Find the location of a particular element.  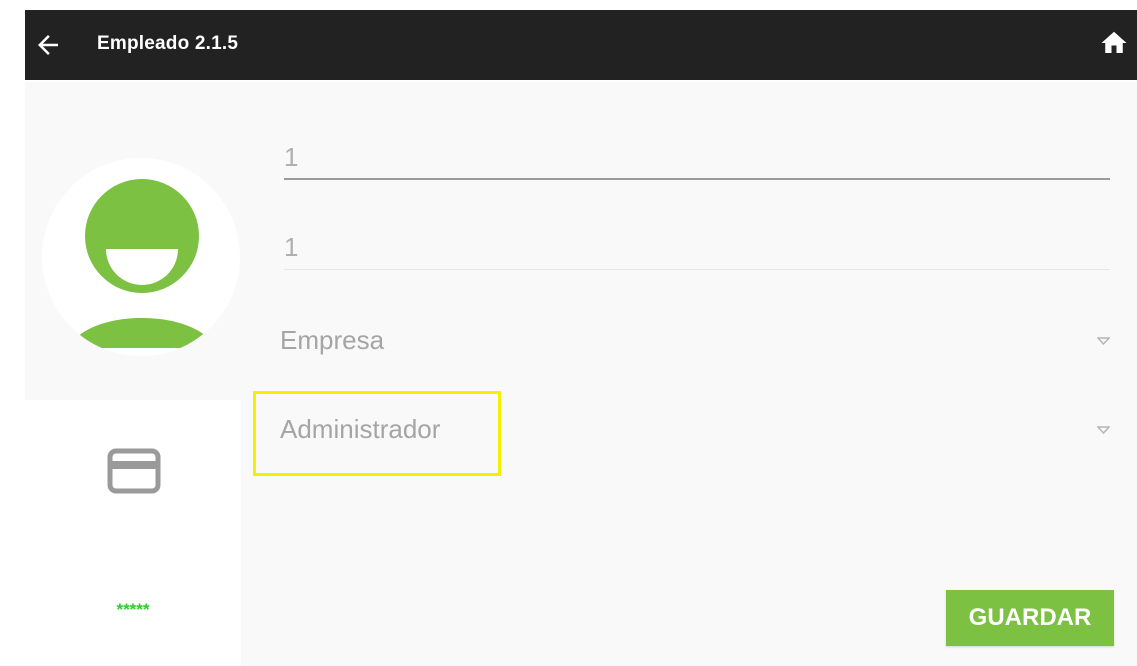

credentials-panel: ***** is located at coordinates (133, 533).